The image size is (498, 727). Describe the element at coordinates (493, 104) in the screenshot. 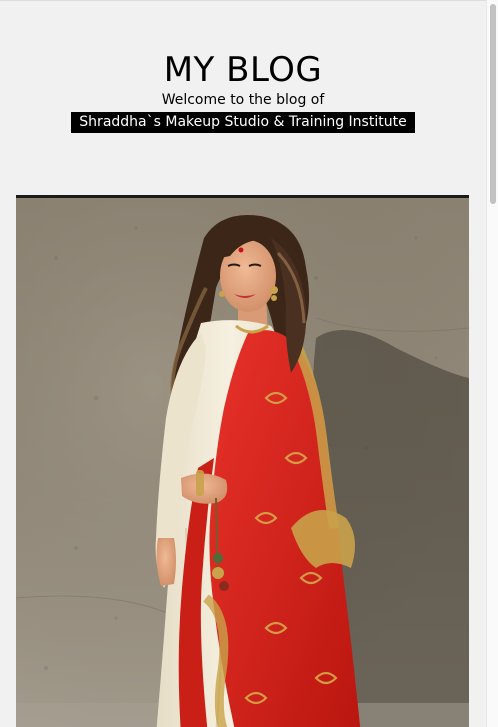

I see `scrollbar-thumb` at that location.